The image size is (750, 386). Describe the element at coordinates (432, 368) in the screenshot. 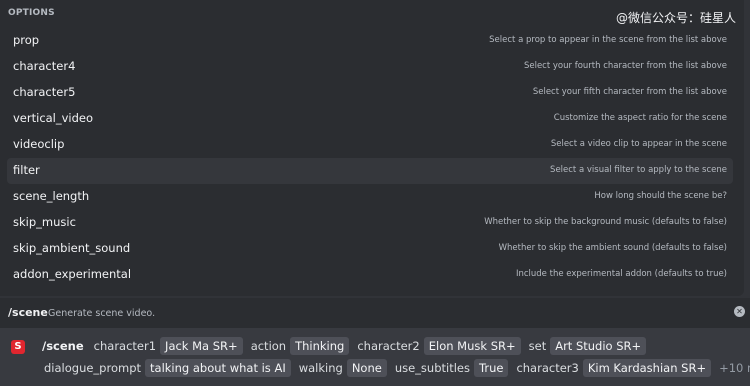

I see `param-label: use_subtitles` at that location.